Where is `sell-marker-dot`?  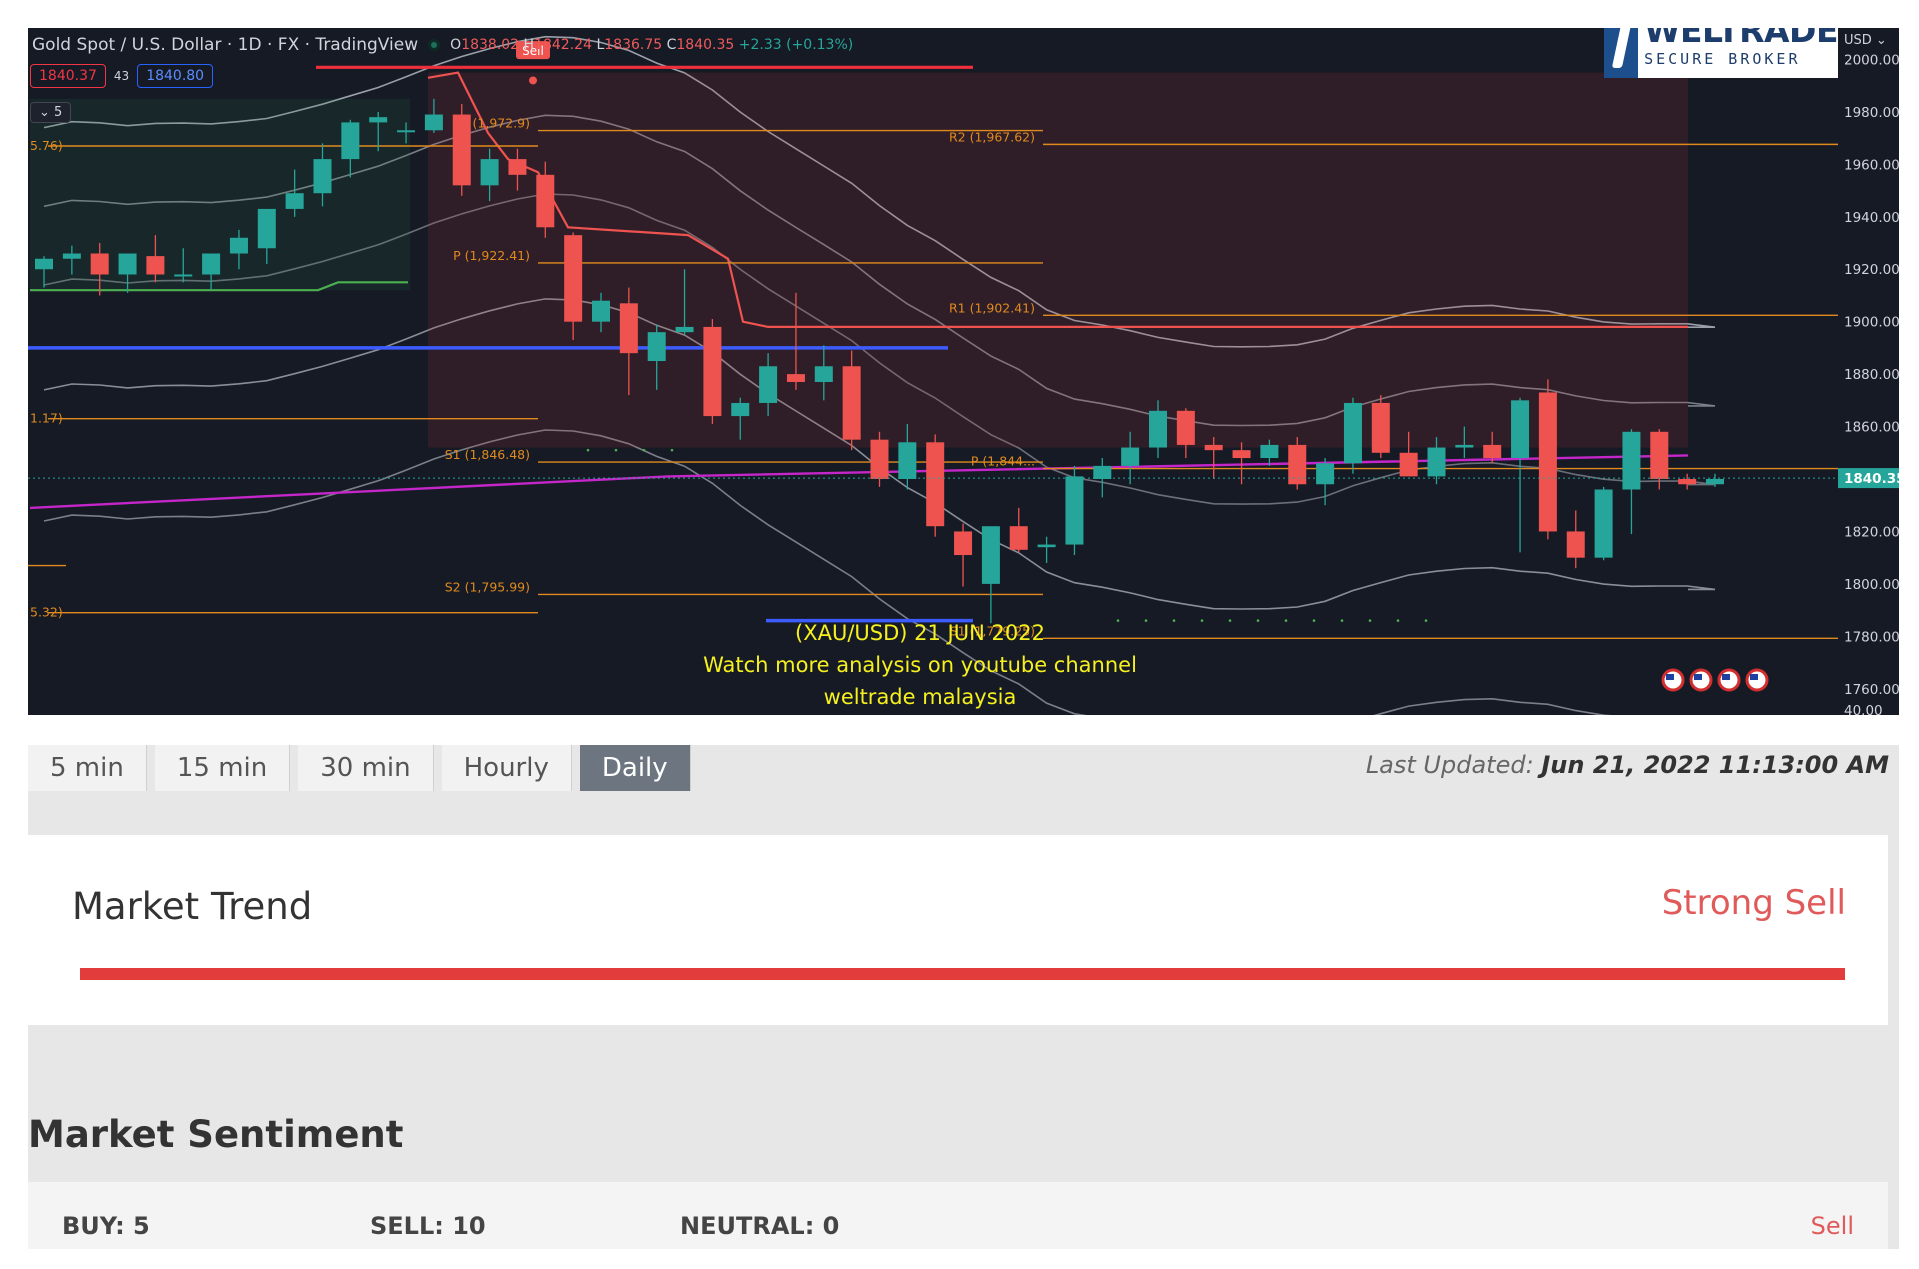
sell-marker-dot is located at coordinates (533, 80).